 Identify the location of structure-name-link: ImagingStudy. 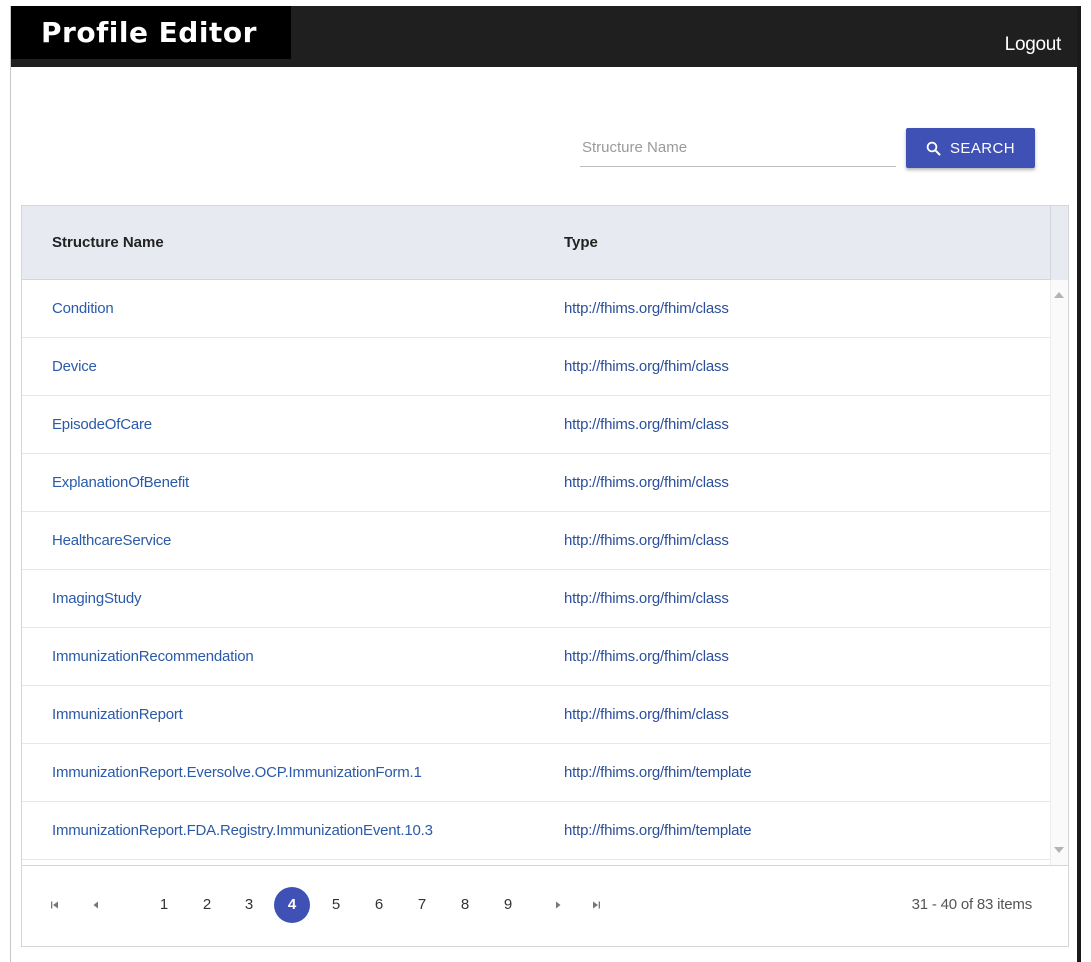
(97, 599).